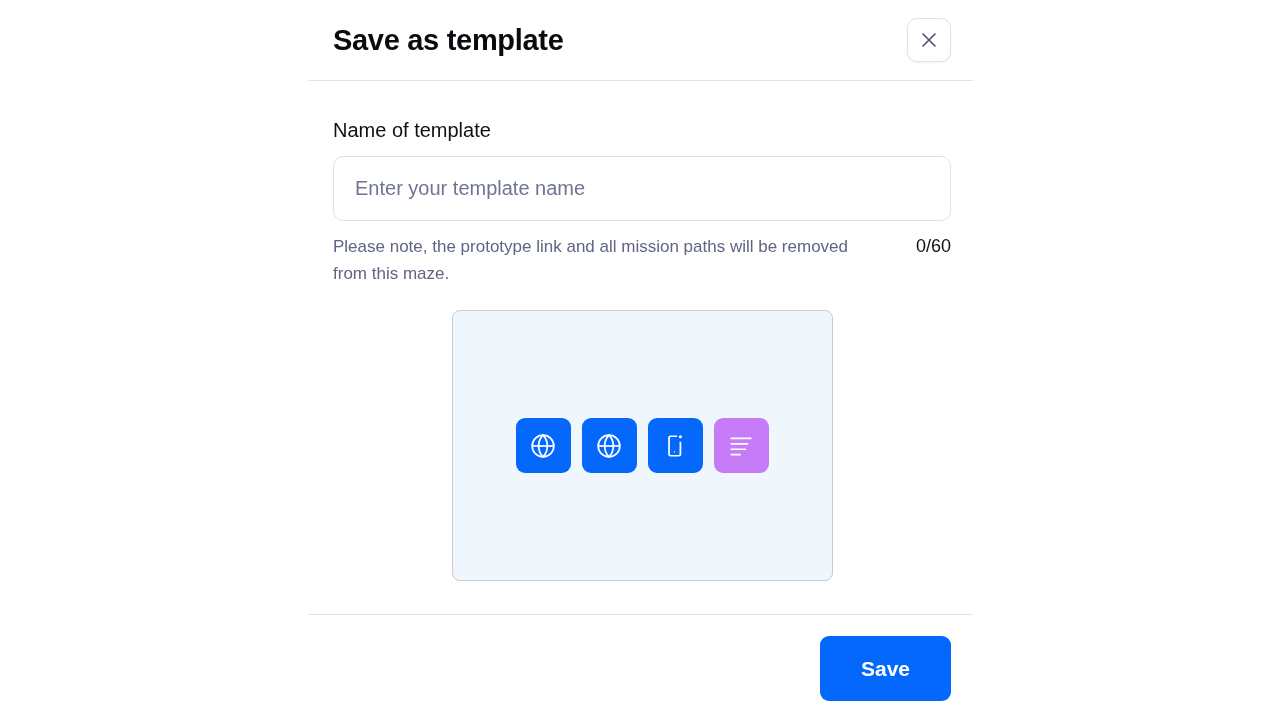 The image size is (1280, 720). What do you see at coordinates (591, 260) in the screenshot?
I see `note-text: Please note, the prototype link and all mission paths will be removed from this maze.` at bounding box center [591, 260].